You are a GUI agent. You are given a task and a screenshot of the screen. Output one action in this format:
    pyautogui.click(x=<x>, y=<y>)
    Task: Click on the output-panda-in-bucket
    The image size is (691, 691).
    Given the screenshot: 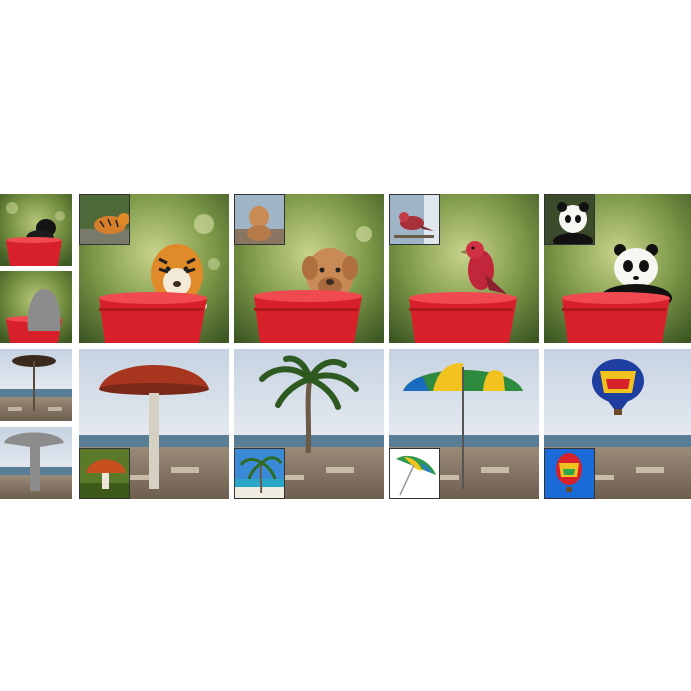 What is the action you would take?
    pyautogui.click(x=617, y=268)
    